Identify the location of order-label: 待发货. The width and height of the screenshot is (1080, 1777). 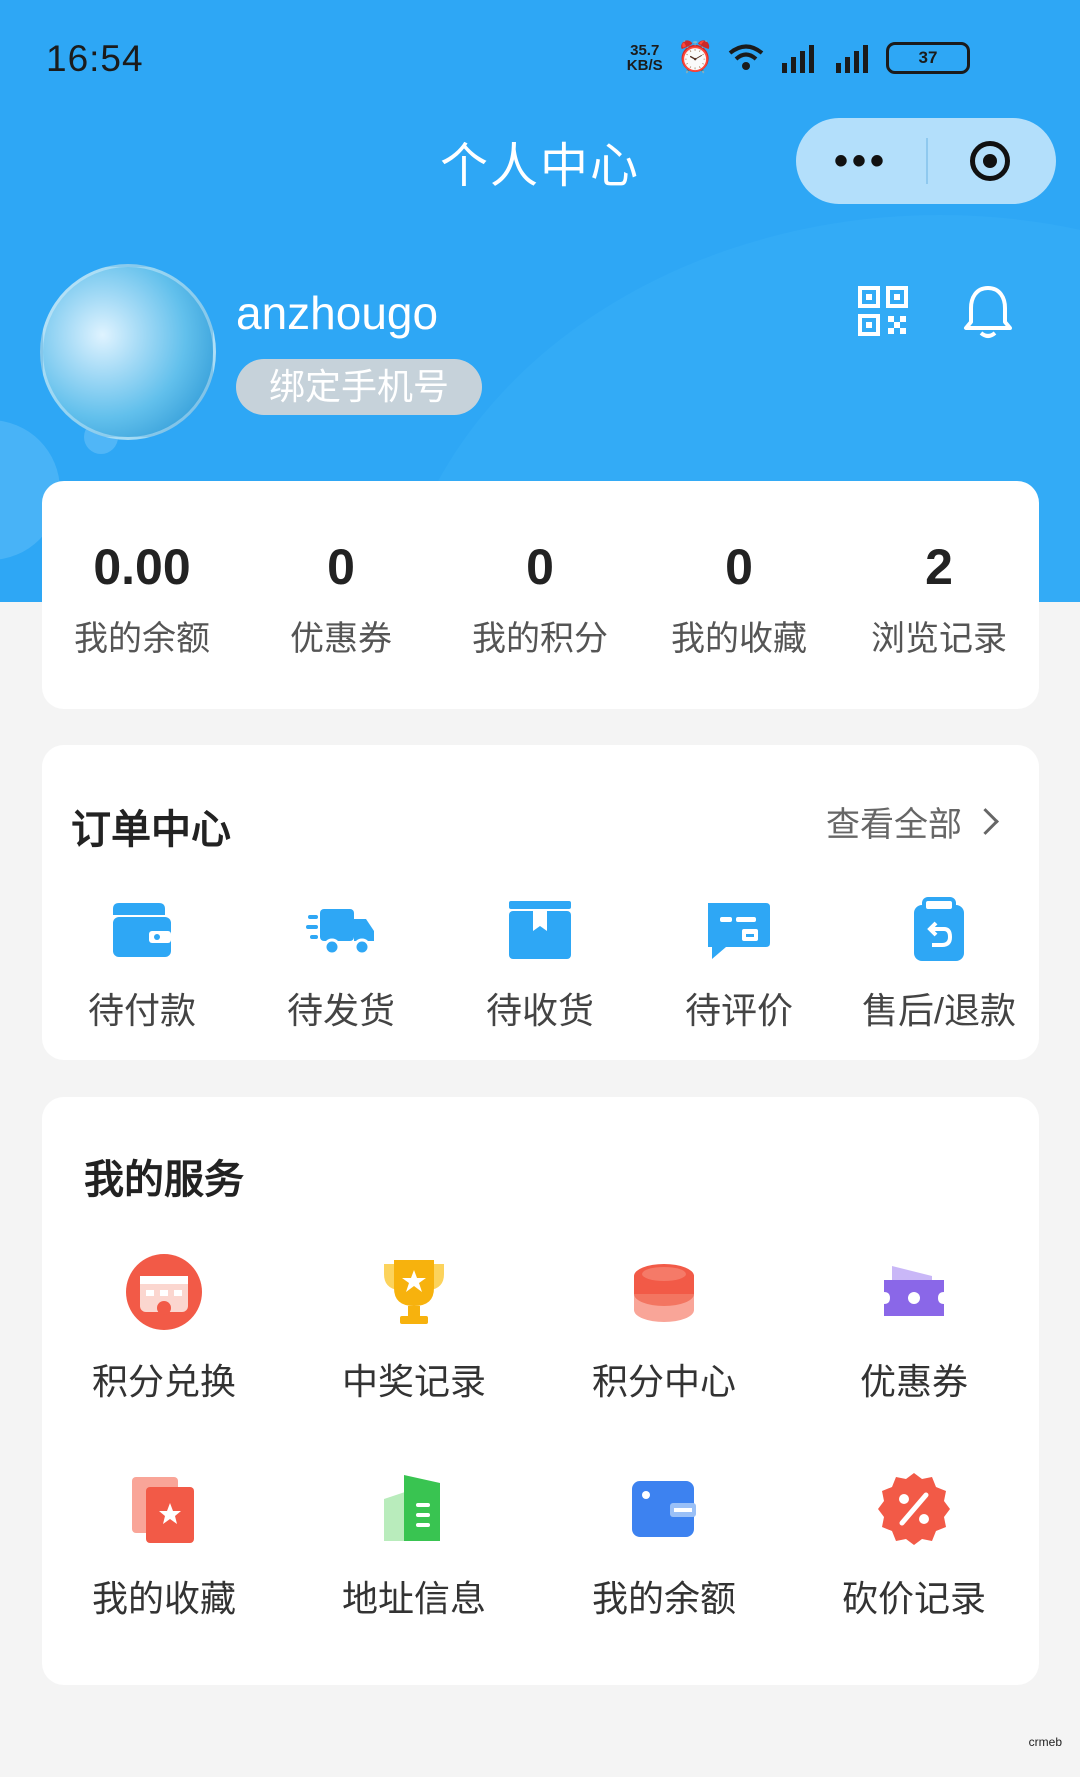
(340, 1010).